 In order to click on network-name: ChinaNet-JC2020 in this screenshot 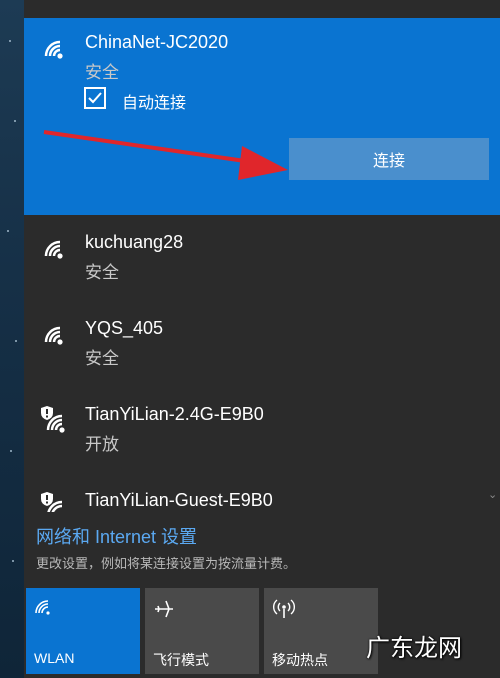, I will do `click(157, 42)`.